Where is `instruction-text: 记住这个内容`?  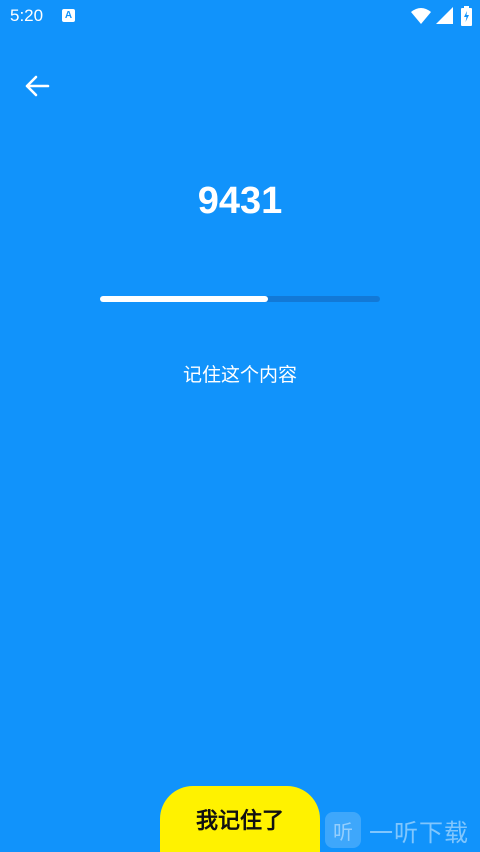 instruction-text: 记住这个内容 is located at coordinates (239, 375).